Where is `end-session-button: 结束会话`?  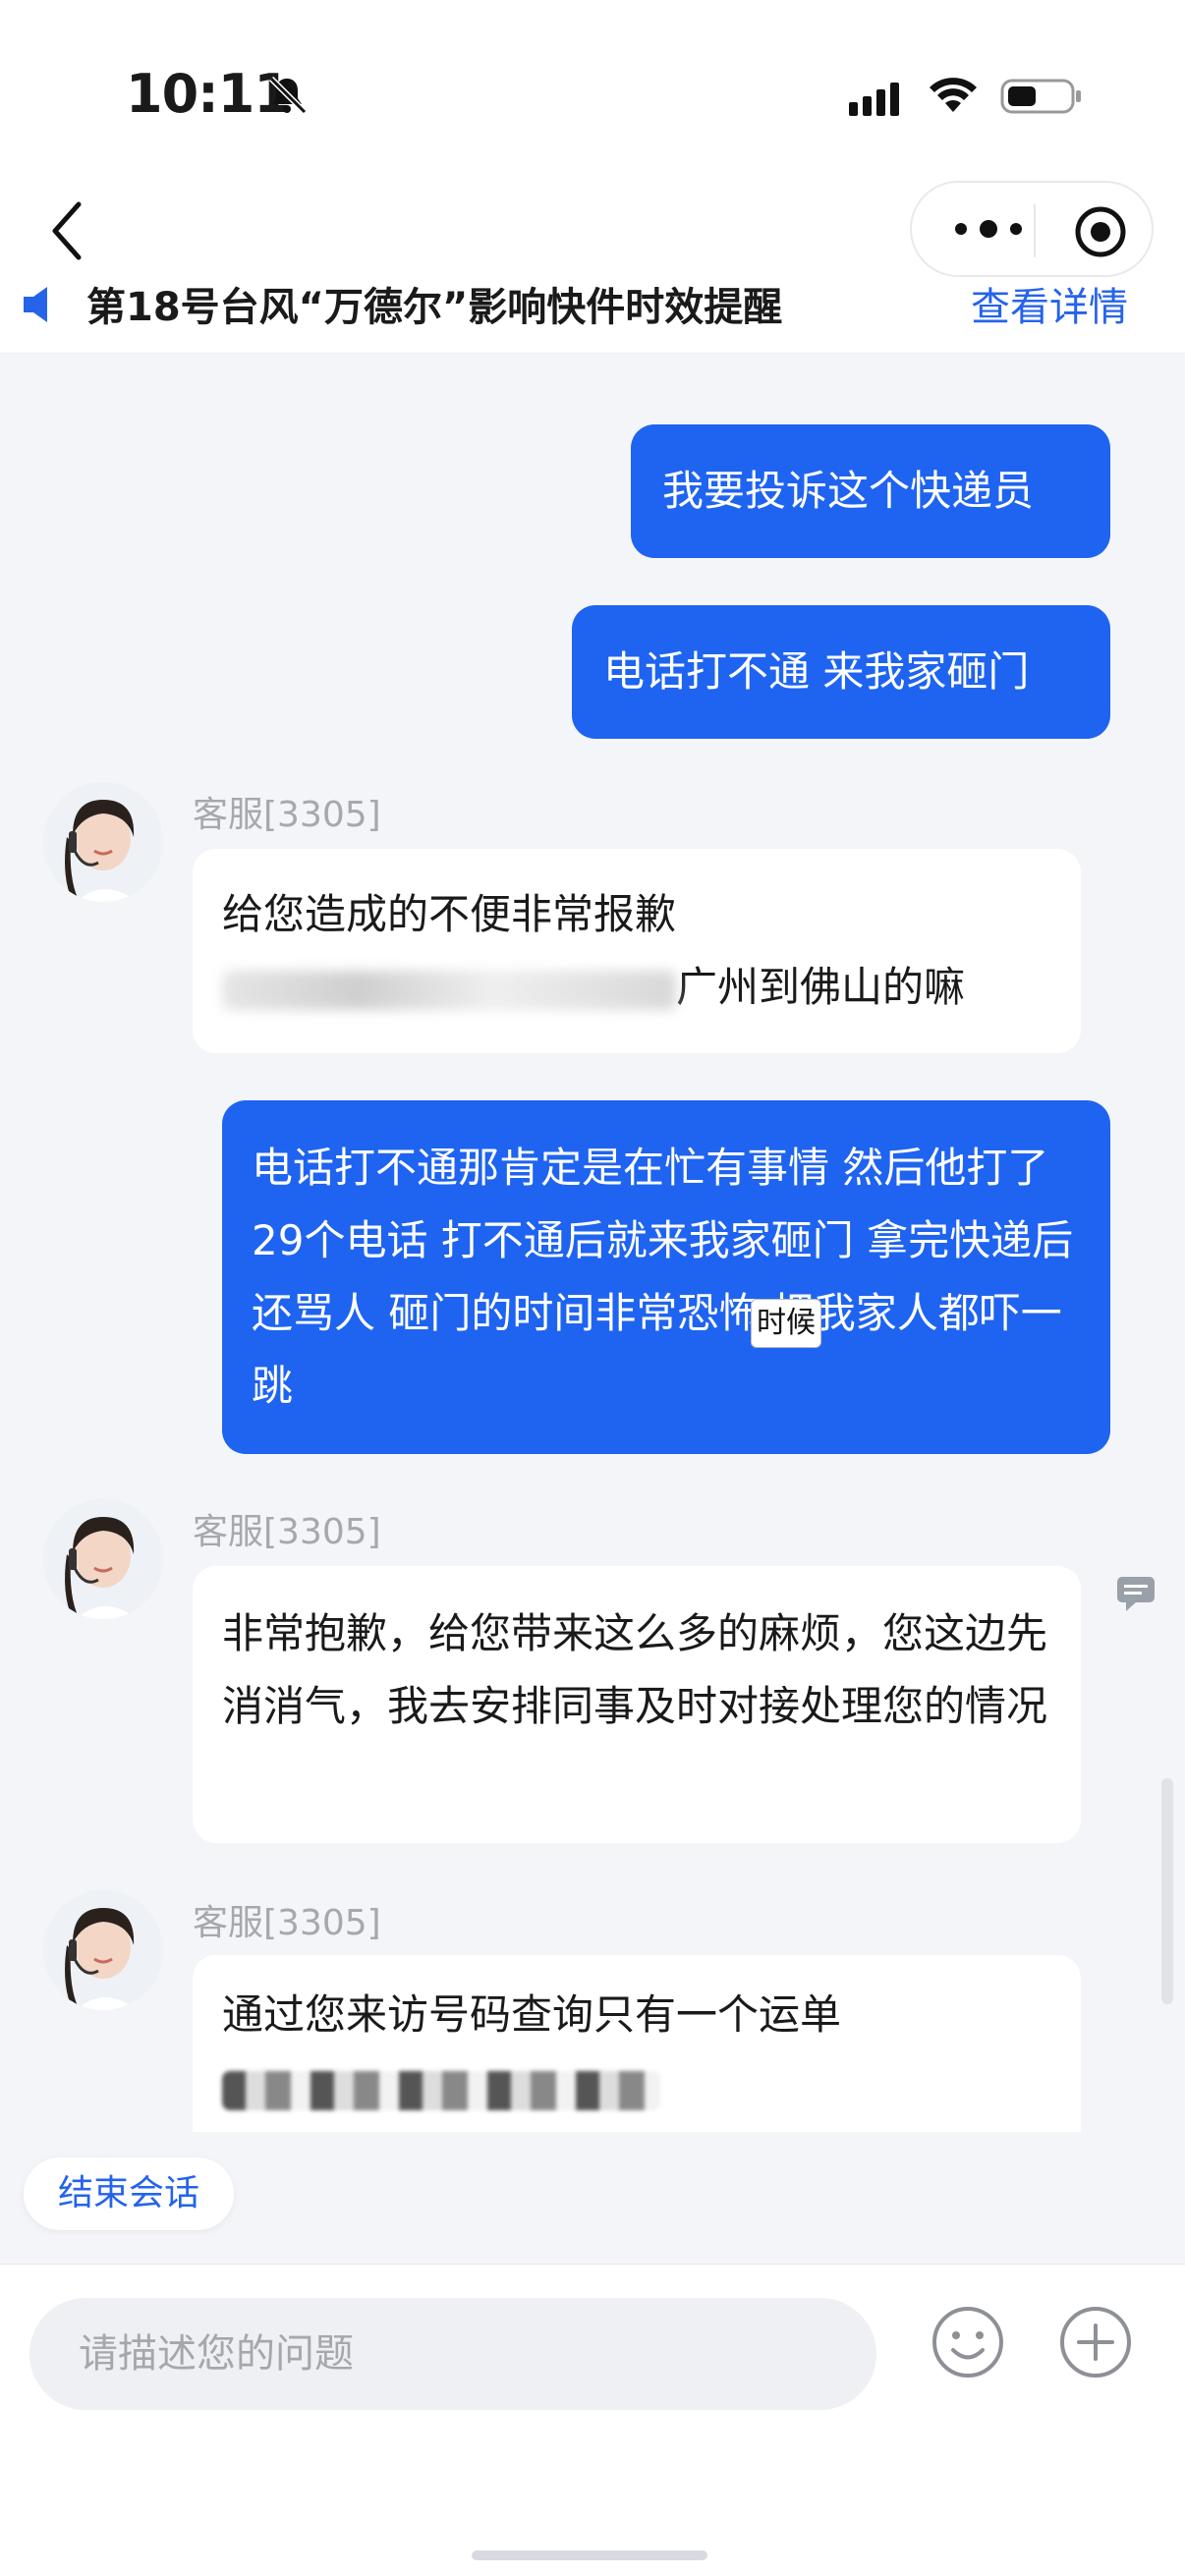 end-session-button: 结束会话 is located at coordinates (129, 2193).